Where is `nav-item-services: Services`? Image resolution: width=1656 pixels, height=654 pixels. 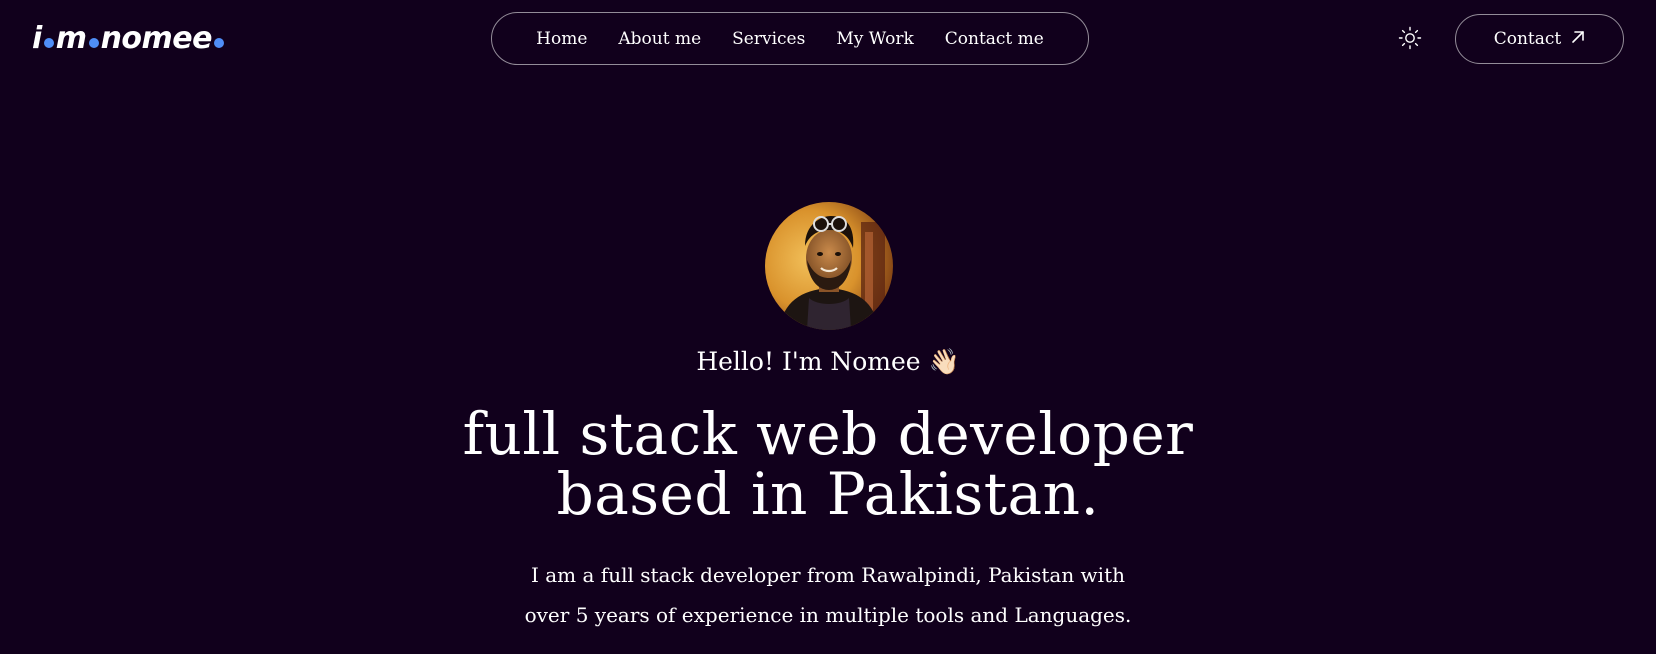 nav-item-services: Services is located at coordinates (769, 39).